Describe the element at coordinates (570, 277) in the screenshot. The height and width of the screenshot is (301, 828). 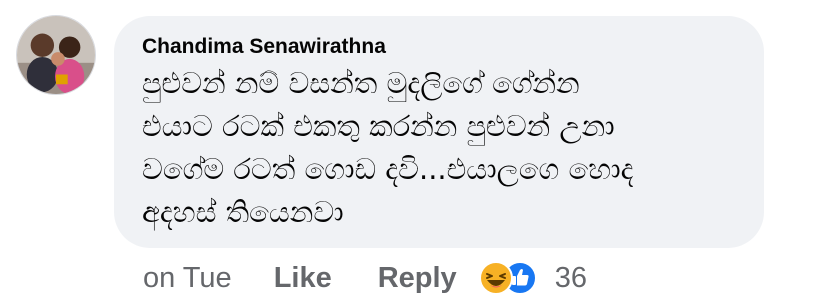
I see `reaction-count: 36` at that location.